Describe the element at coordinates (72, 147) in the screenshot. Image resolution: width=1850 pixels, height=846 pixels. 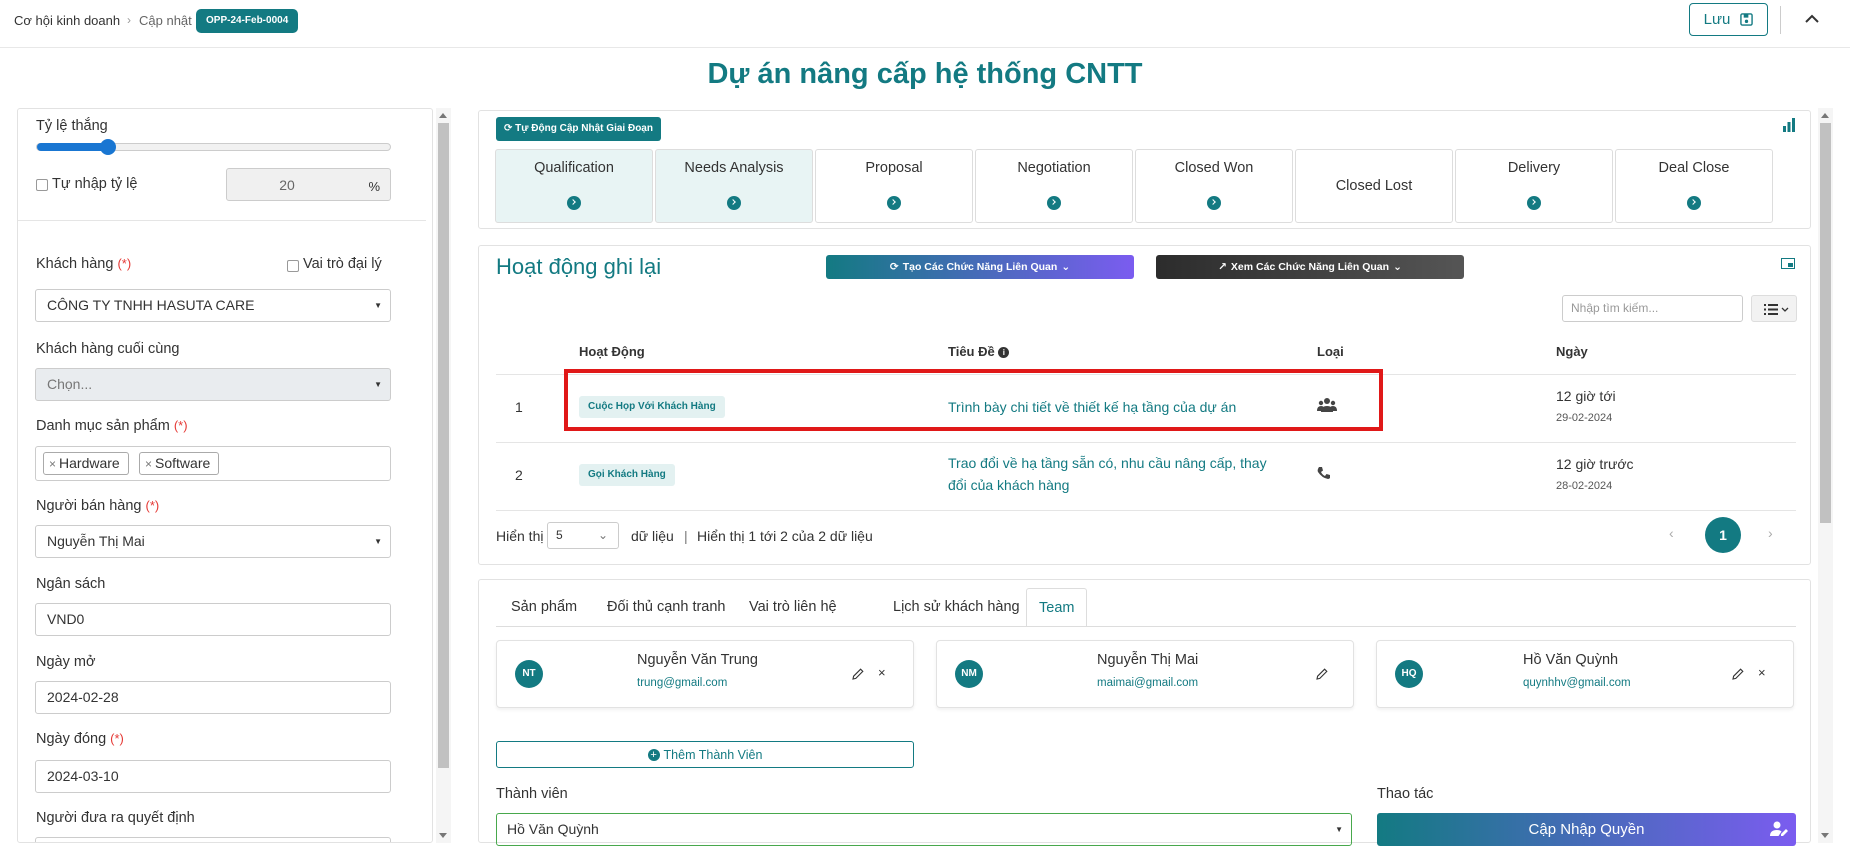
I see `win-rate-slider-fill` at that location.